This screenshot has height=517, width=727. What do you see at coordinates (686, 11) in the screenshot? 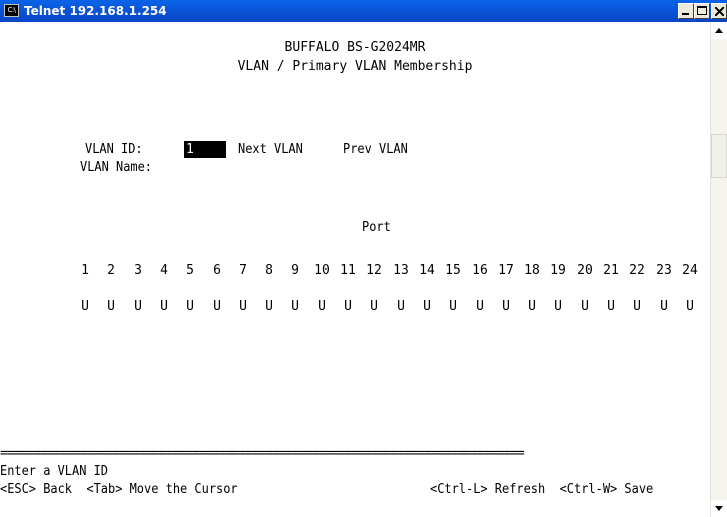
I see `minimize-button` at bounding box center [686, 11].